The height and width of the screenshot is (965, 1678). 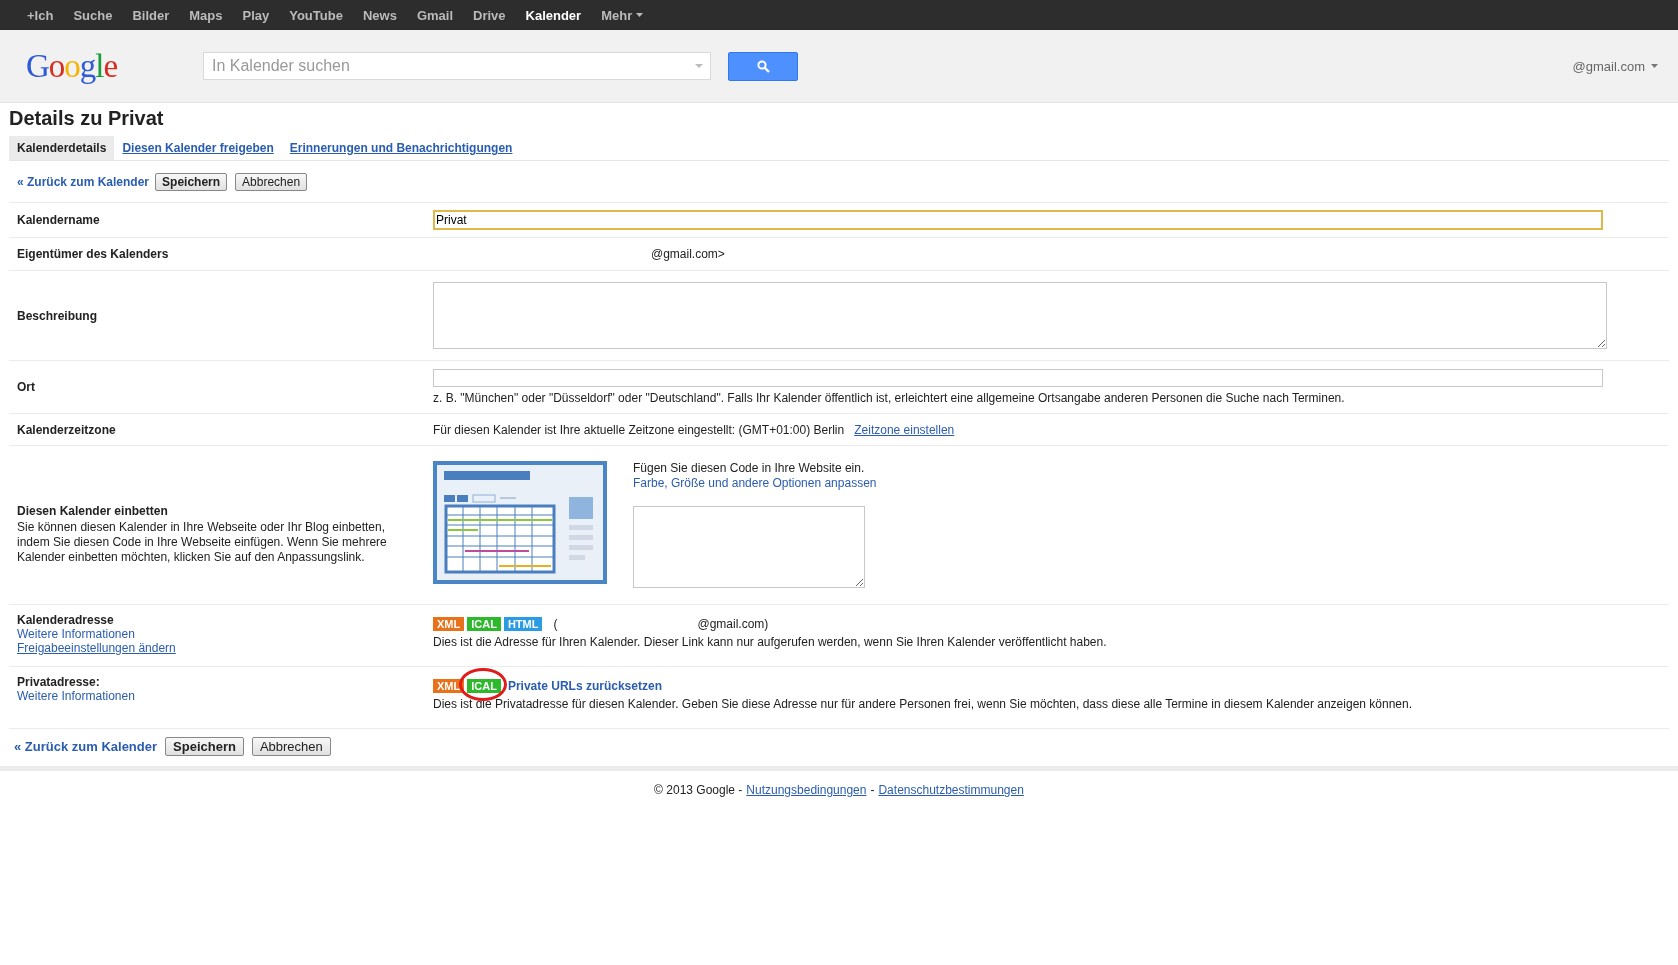 I want to click on account-email: @gmail.com, so click(x=1608, y=66).